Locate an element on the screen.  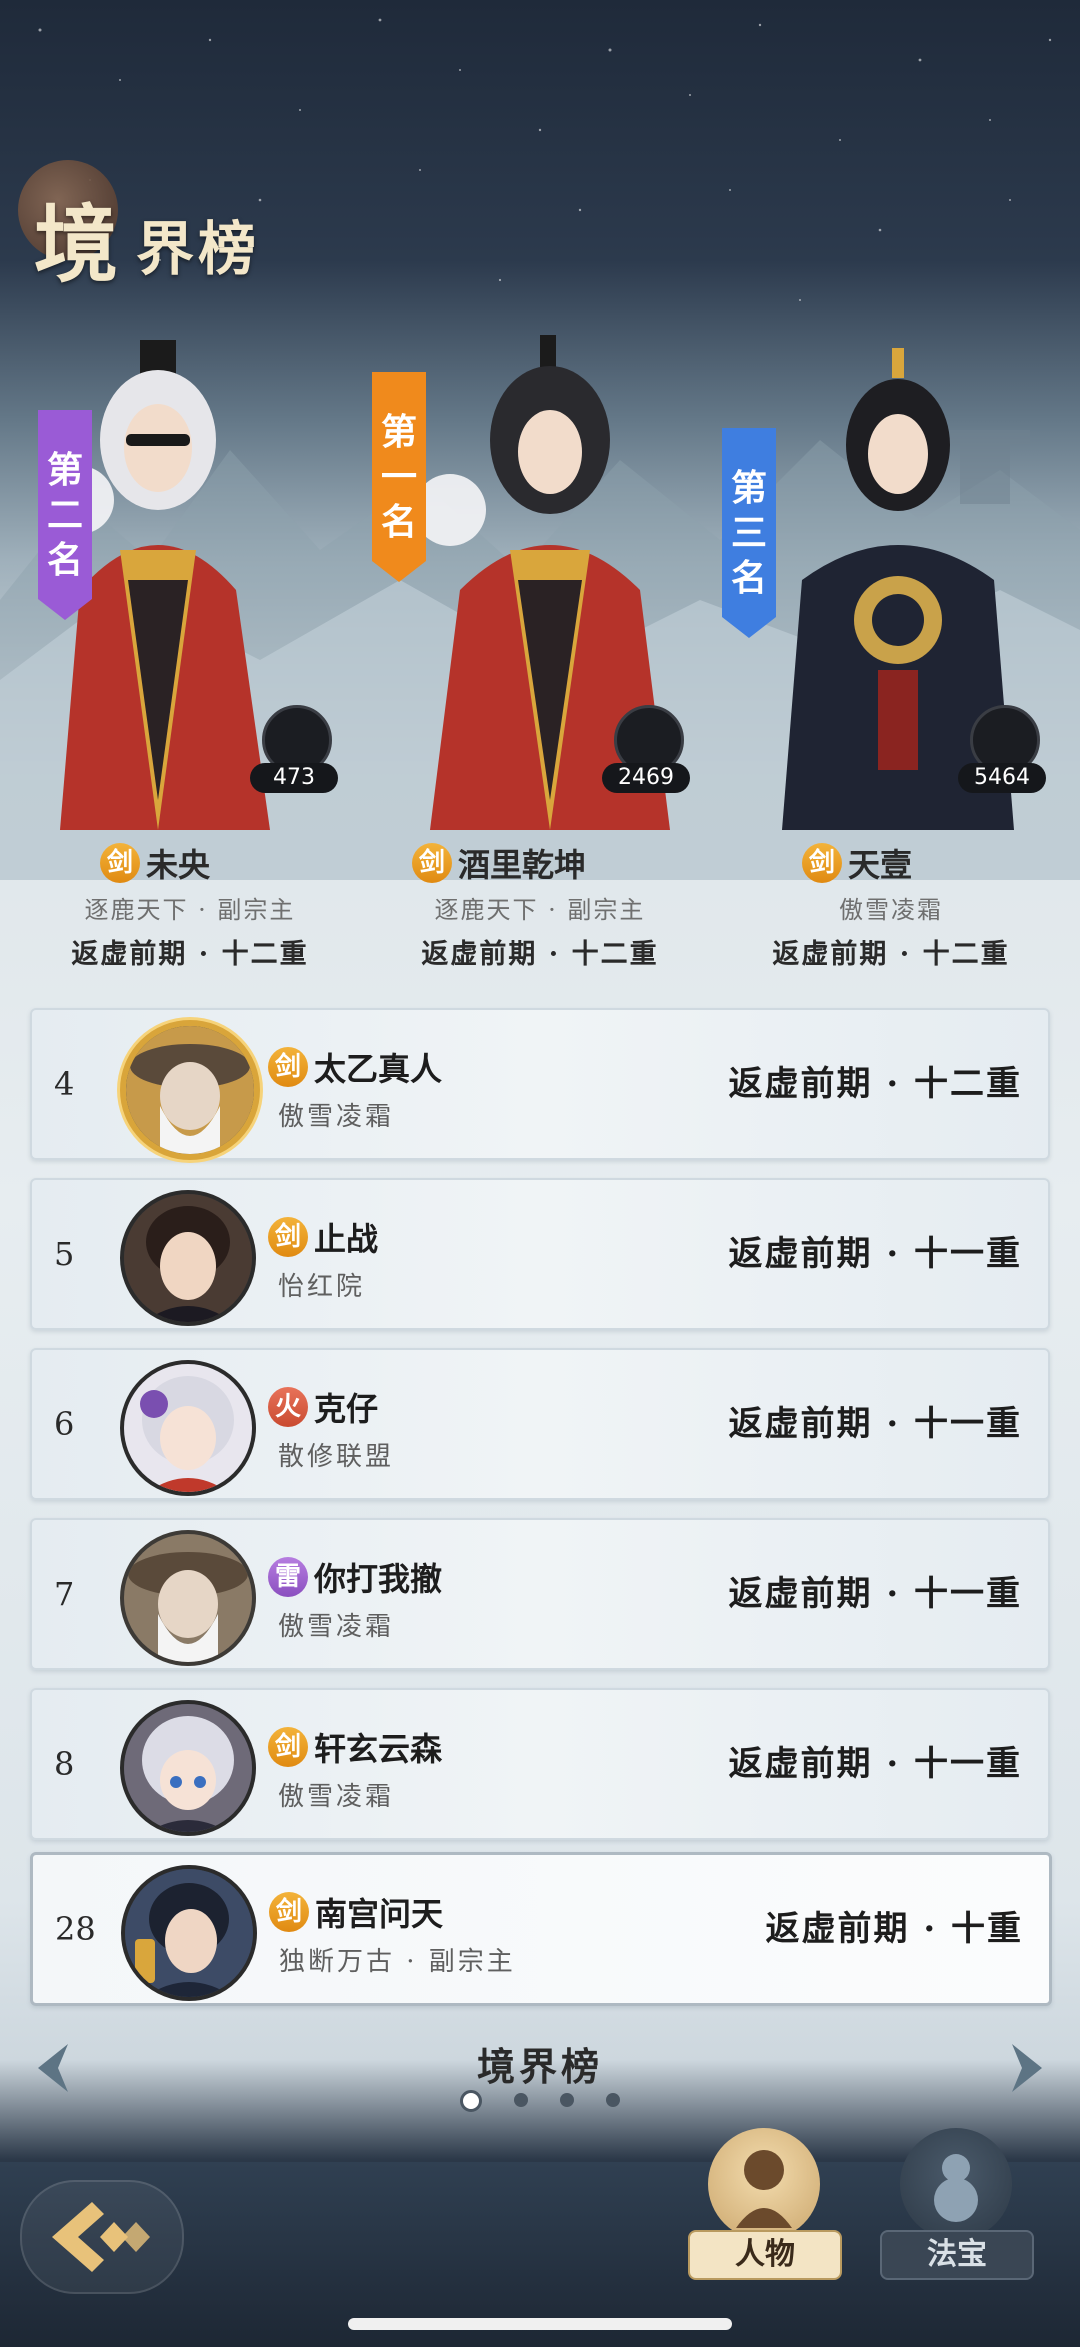
rank-number: 5 is located at coordinates (64, 1254).